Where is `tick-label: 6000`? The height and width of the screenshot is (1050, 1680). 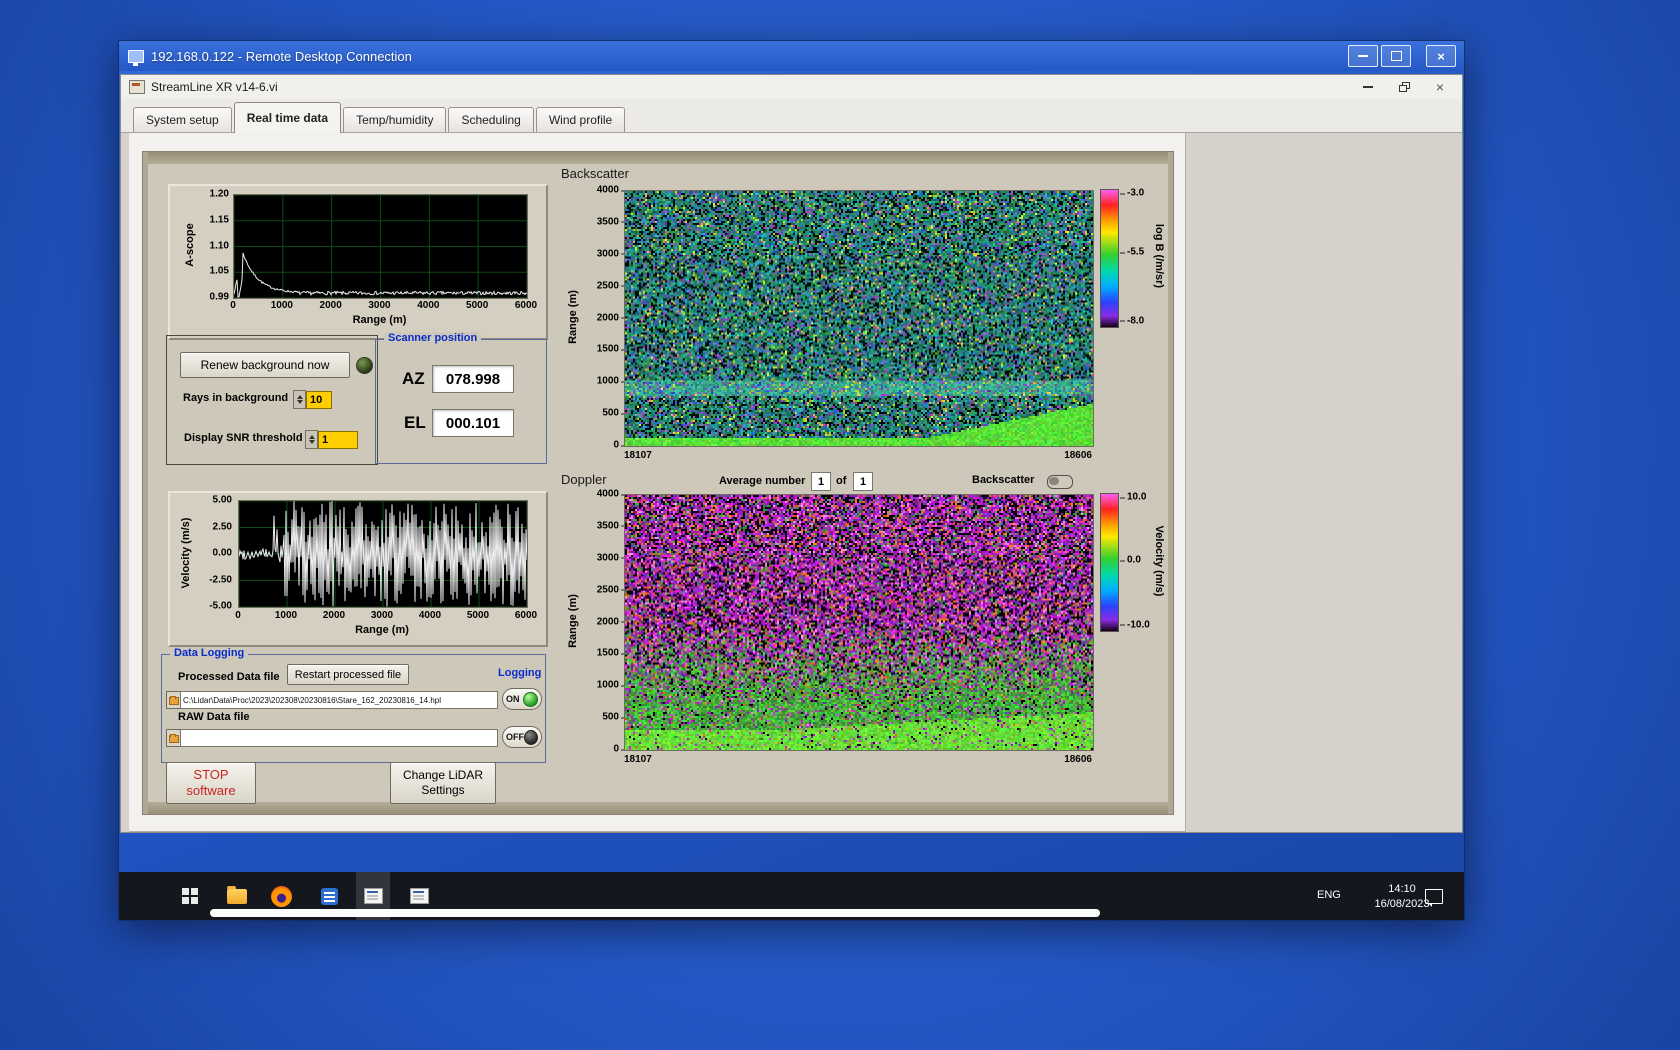 tick-label: 6000 is located at coordinates (526, 305).